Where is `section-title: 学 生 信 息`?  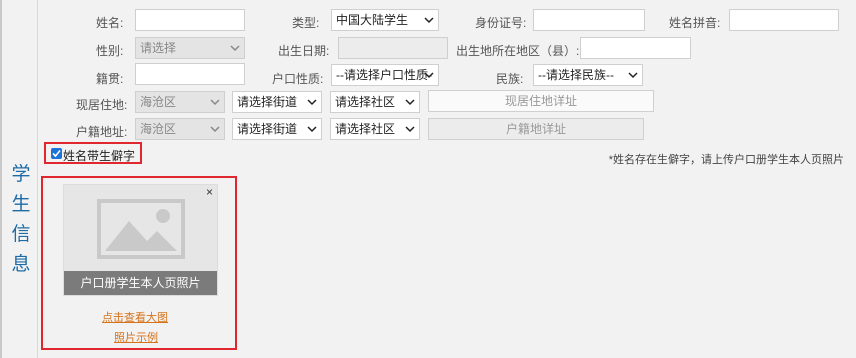
section-title: 学 生 信 息 is located at coordinates (21, 220).